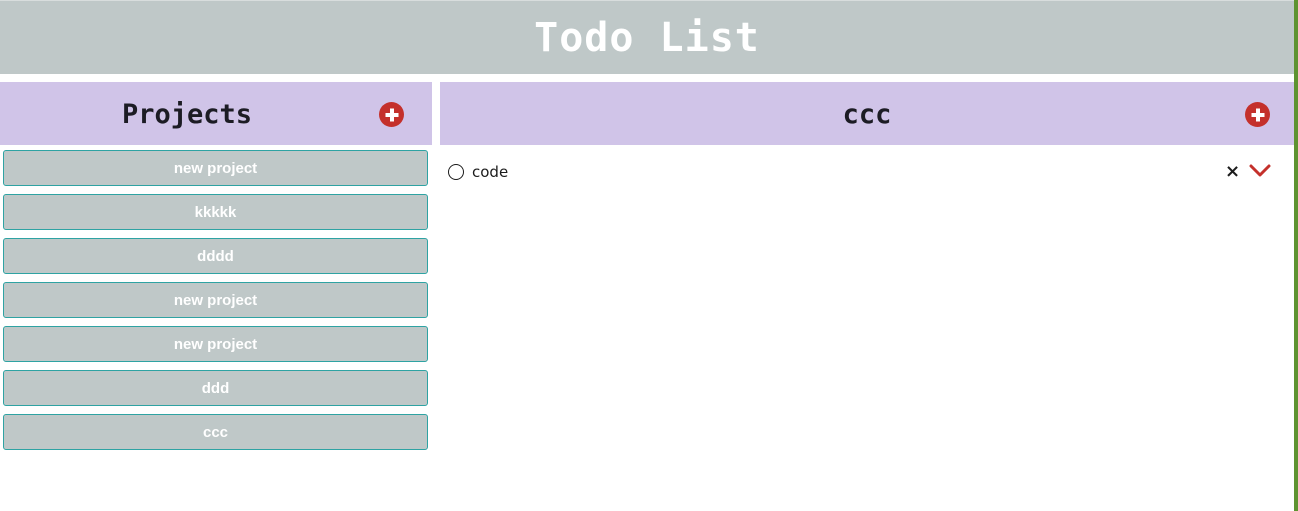 This screenshot has width=1298, height=511. I want to click on project-title: ccc, so click(867, 114).